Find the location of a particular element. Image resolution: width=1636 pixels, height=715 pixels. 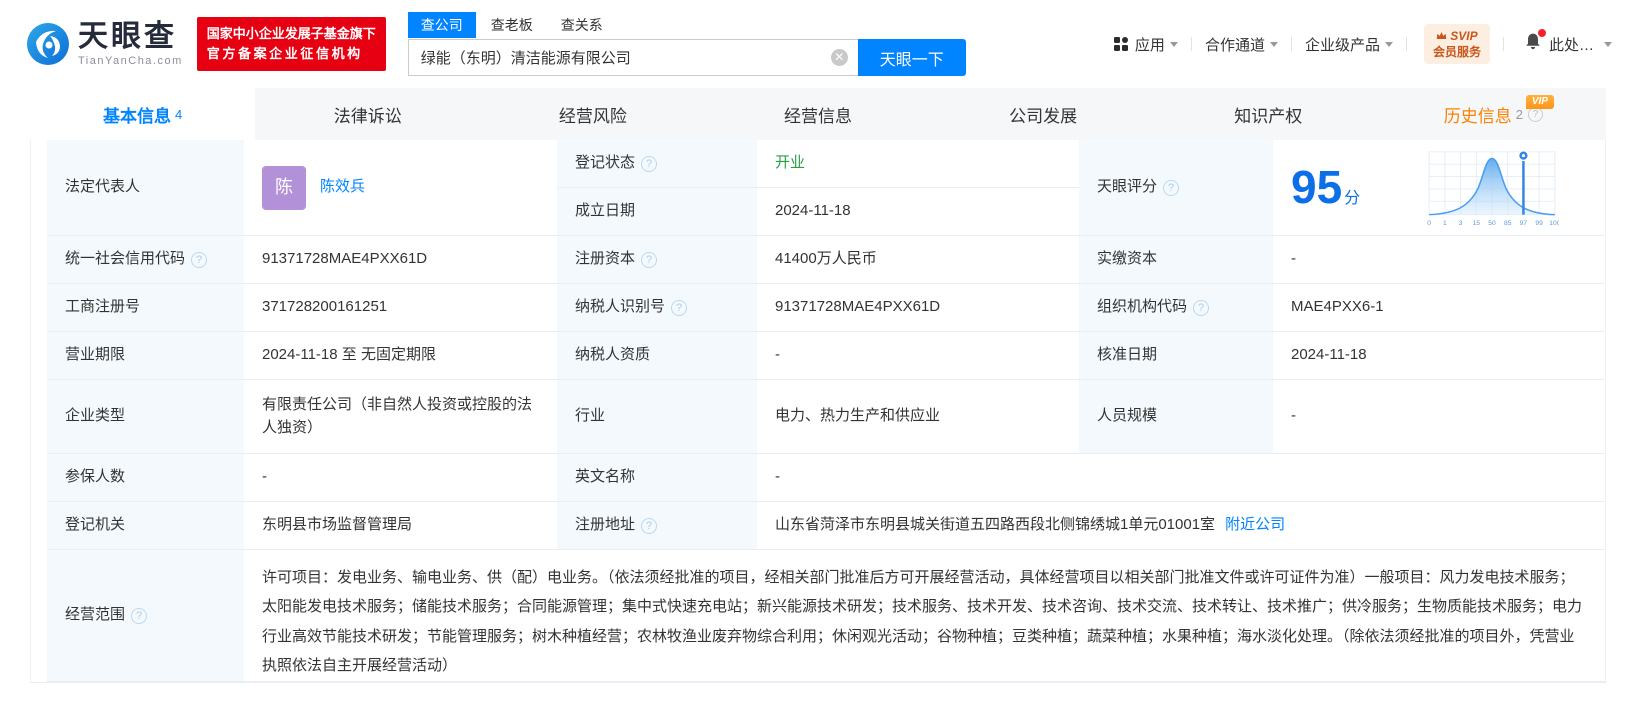

taxpayer-id-value: 91371728MAE4PXX61D is located at coordinates (918, 308).